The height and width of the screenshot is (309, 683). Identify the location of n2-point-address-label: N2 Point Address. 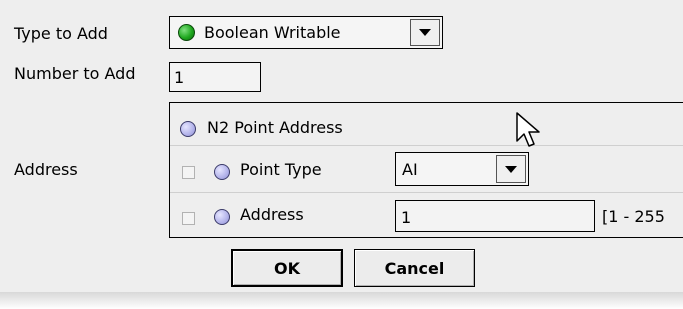
(275, 127).